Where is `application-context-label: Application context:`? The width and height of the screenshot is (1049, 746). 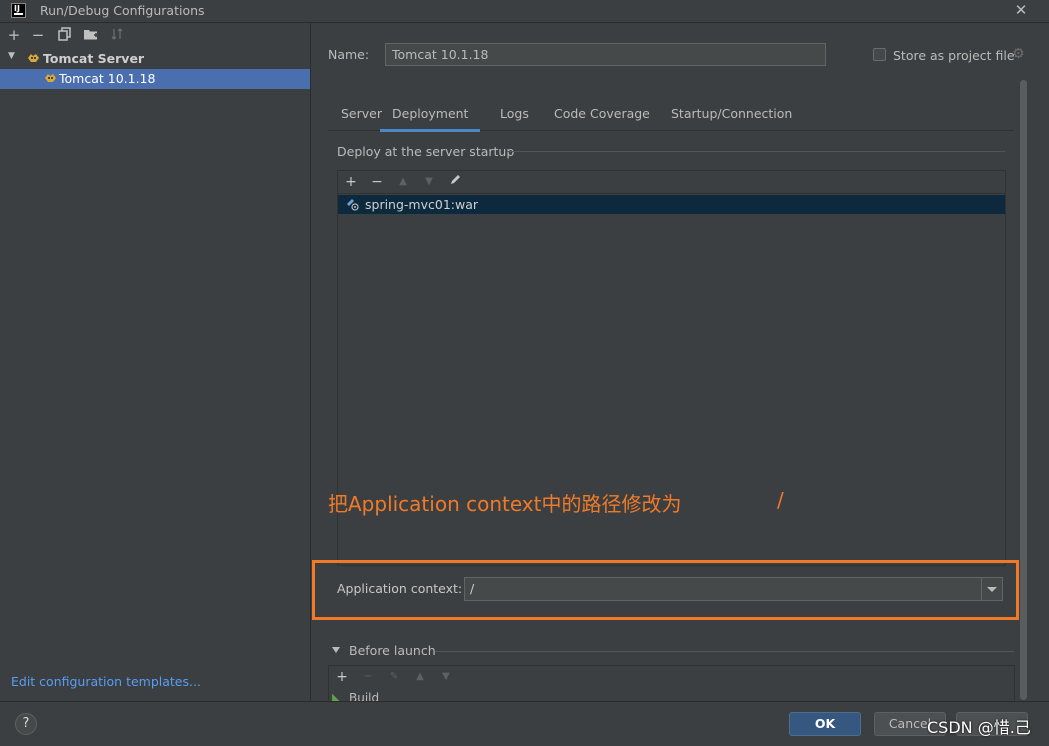
application-context-label: Application context: is located at coordinates (400, 588).